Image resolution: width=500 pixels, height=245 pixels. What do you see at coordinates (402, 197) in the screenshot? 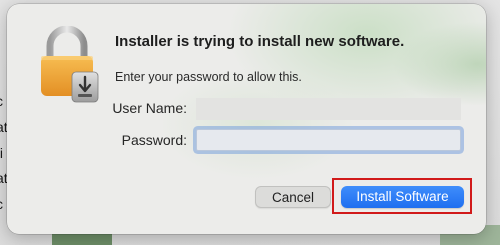
I see `install-software-button: Install Software` at bounding box center [402, 197].